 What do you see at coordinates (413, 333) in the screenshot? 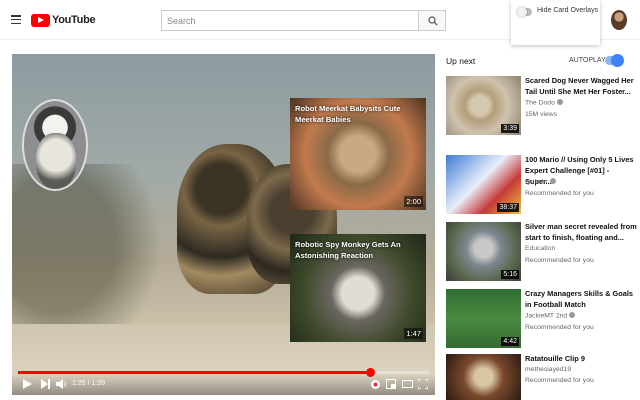
I see `card-duration: 1:47` at bounding box center [413, 333].